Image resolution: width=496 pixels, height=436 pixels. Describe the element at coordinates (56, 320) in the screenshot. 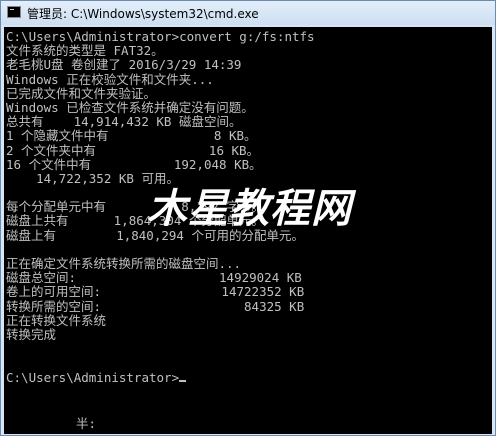

I see `console-line: 正在转换文件系统` at that location.